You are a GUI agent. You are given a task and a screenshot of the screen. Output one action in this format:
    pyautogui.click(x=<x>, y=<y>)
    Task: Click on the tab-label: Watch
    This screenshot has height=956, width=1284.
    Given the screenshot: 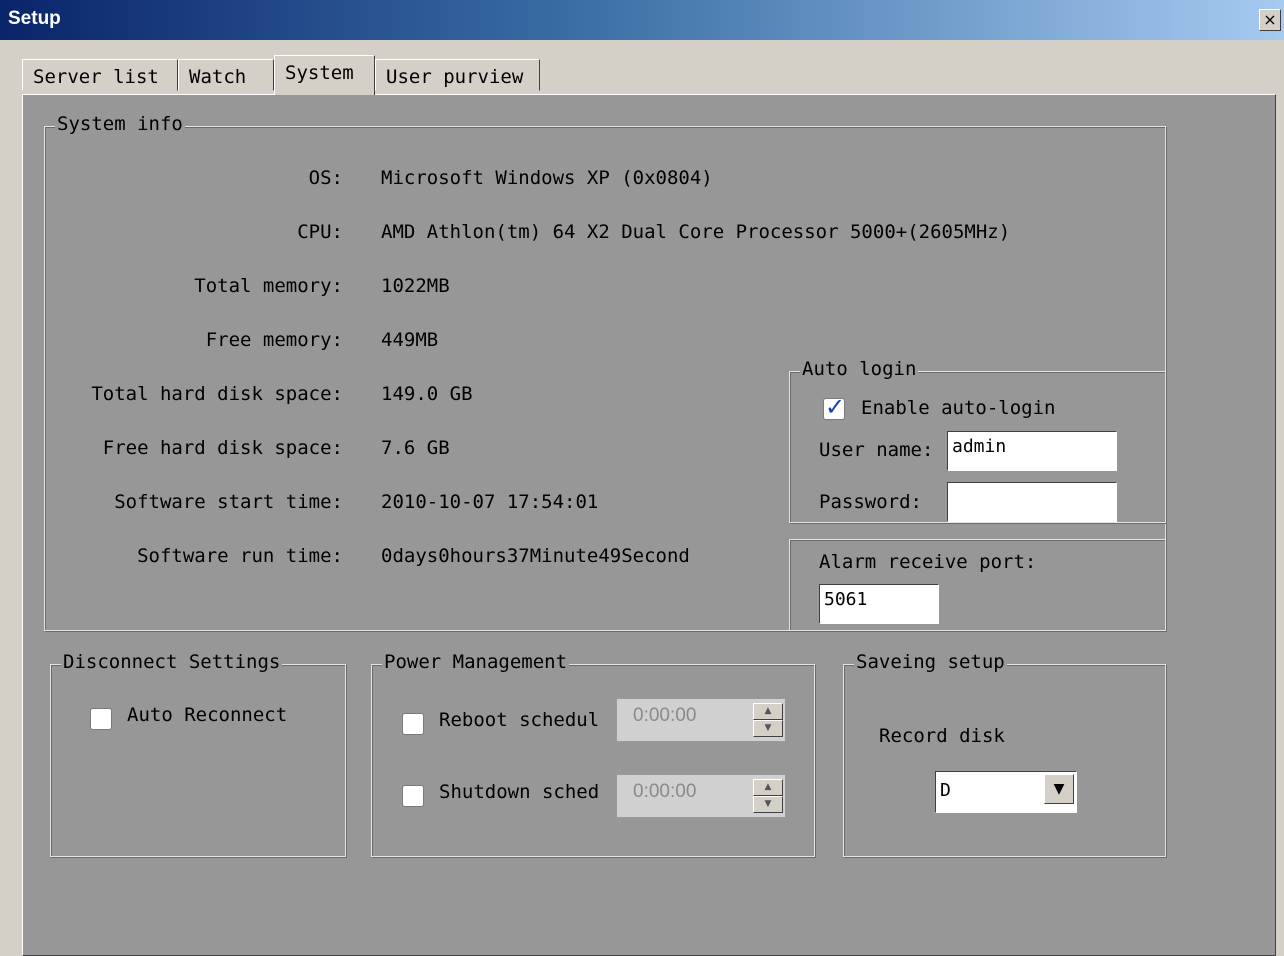 What is the action you would take?
    pyautogui.click(x=218, y=77)
    